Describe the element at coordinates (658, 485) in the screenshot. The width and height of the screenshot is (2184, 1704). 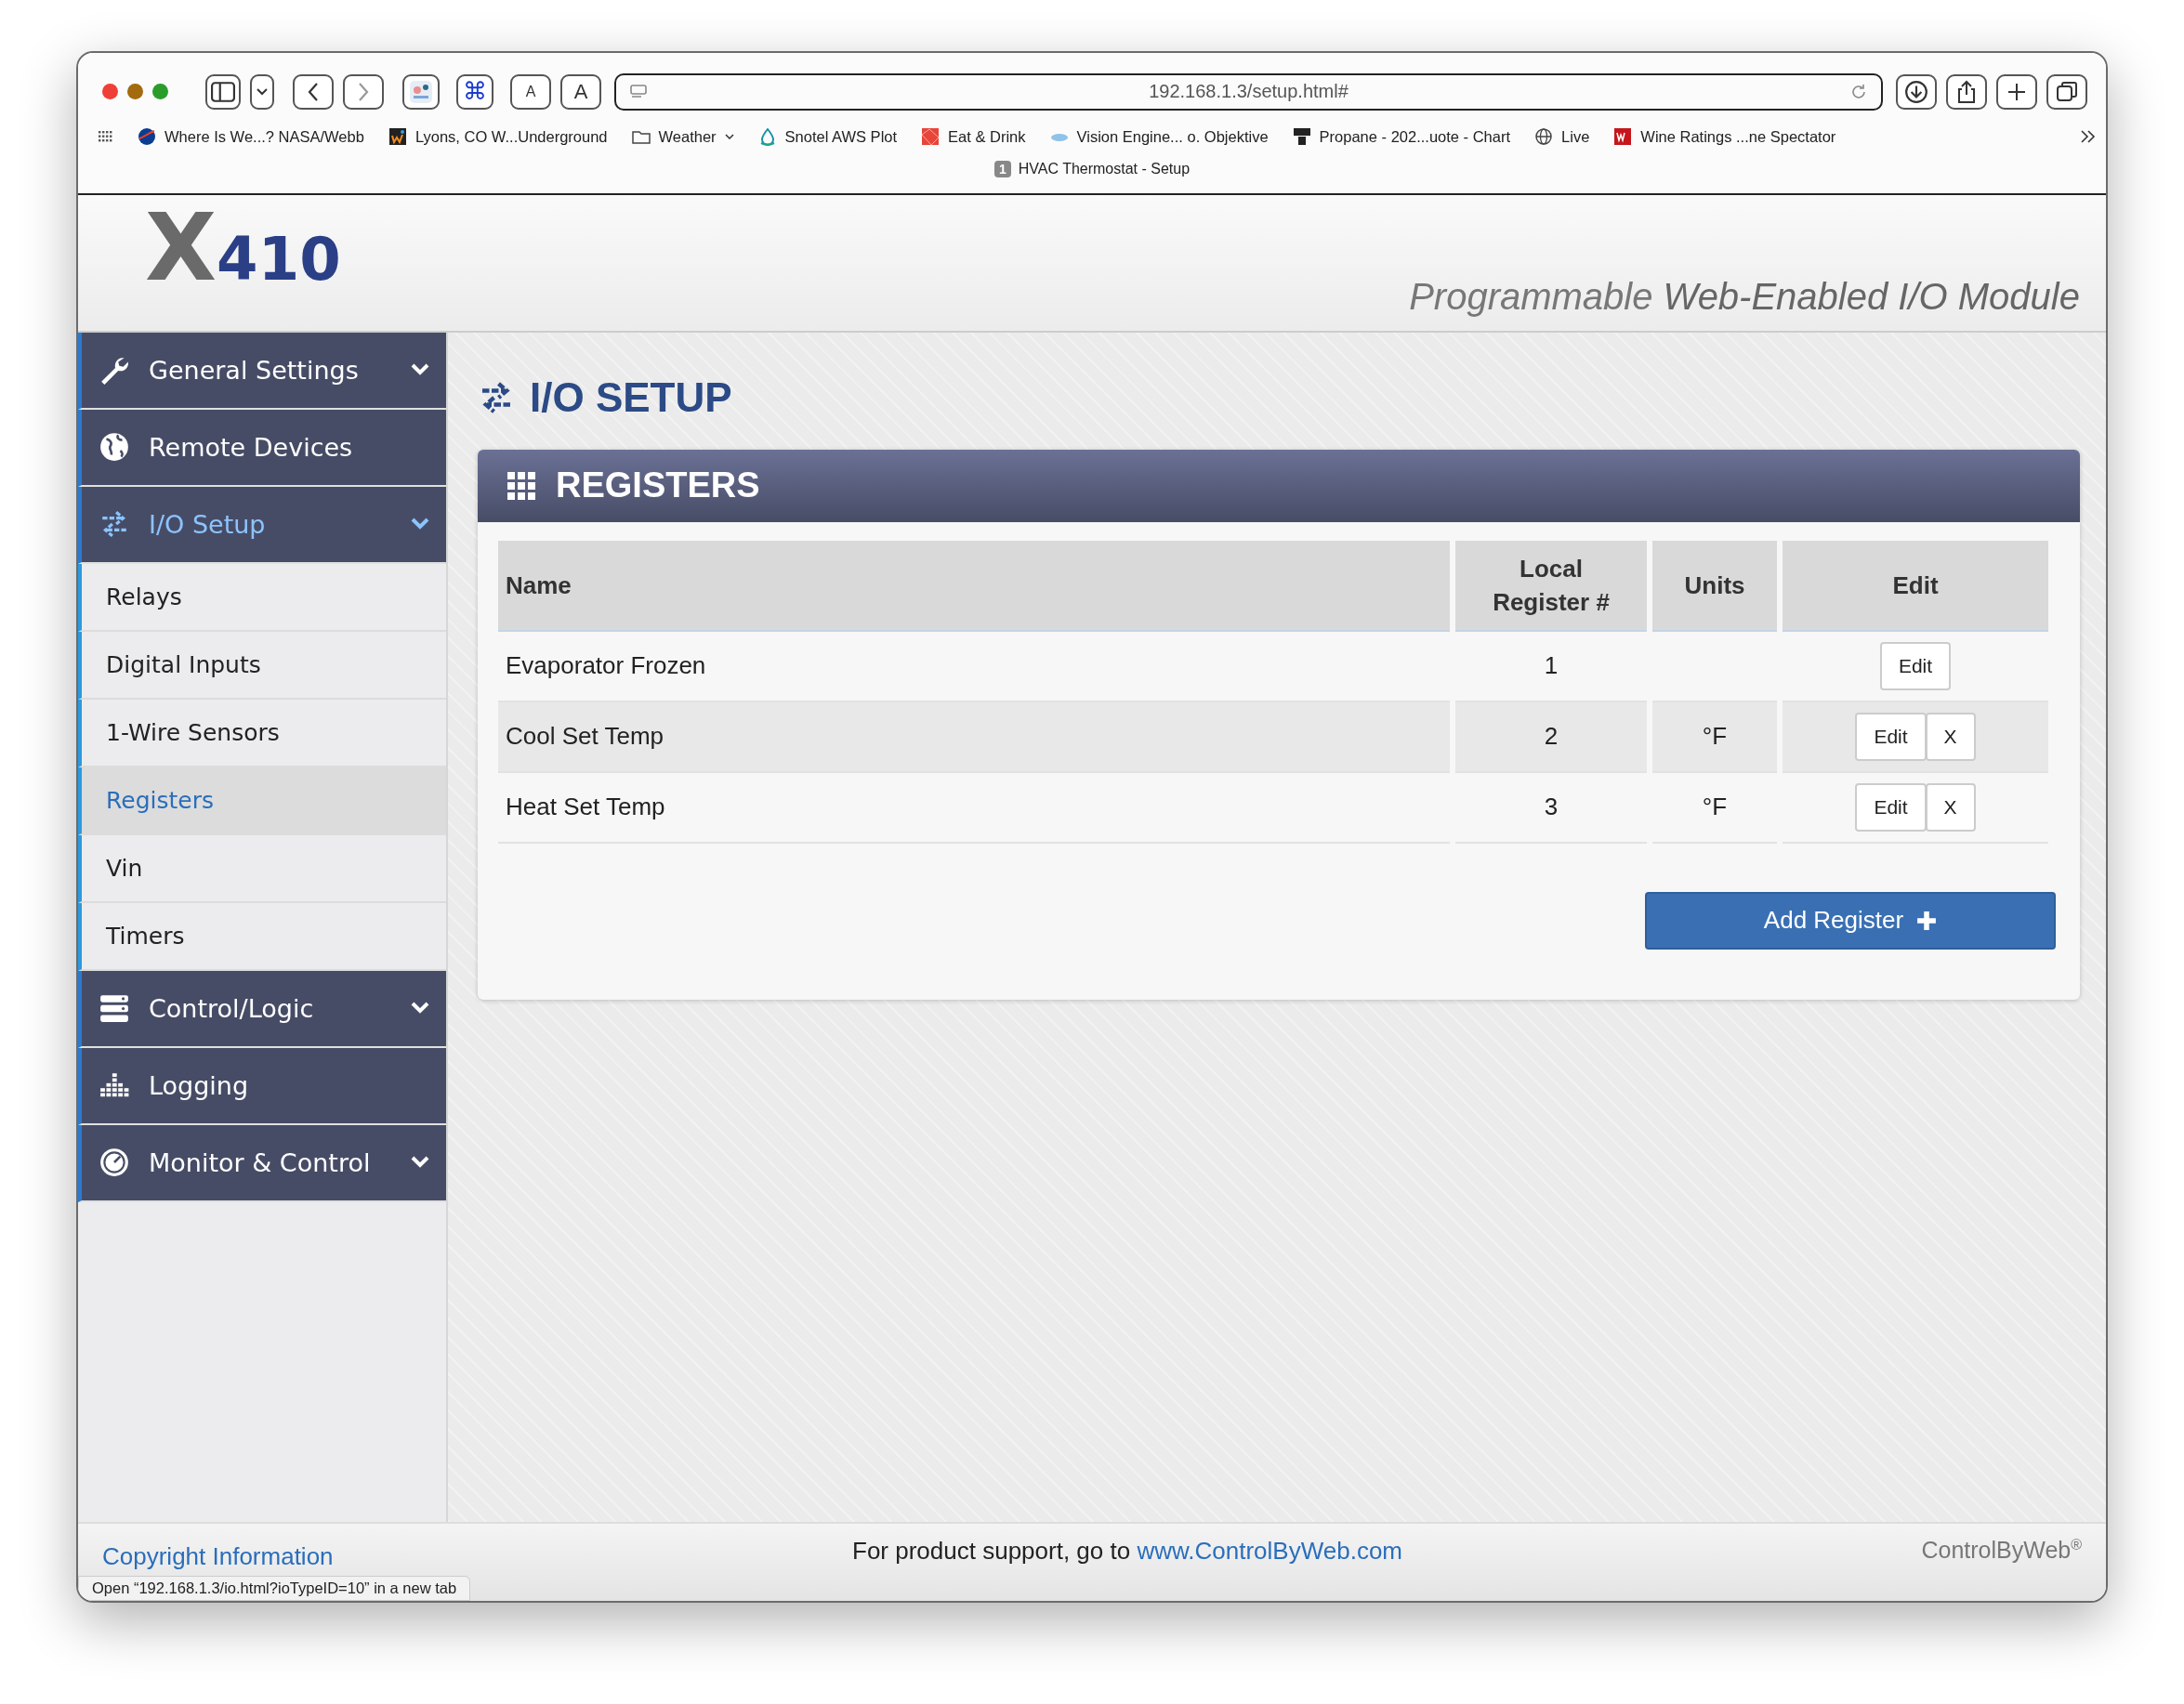
I see `panel-title: REGISTERS` at that location.